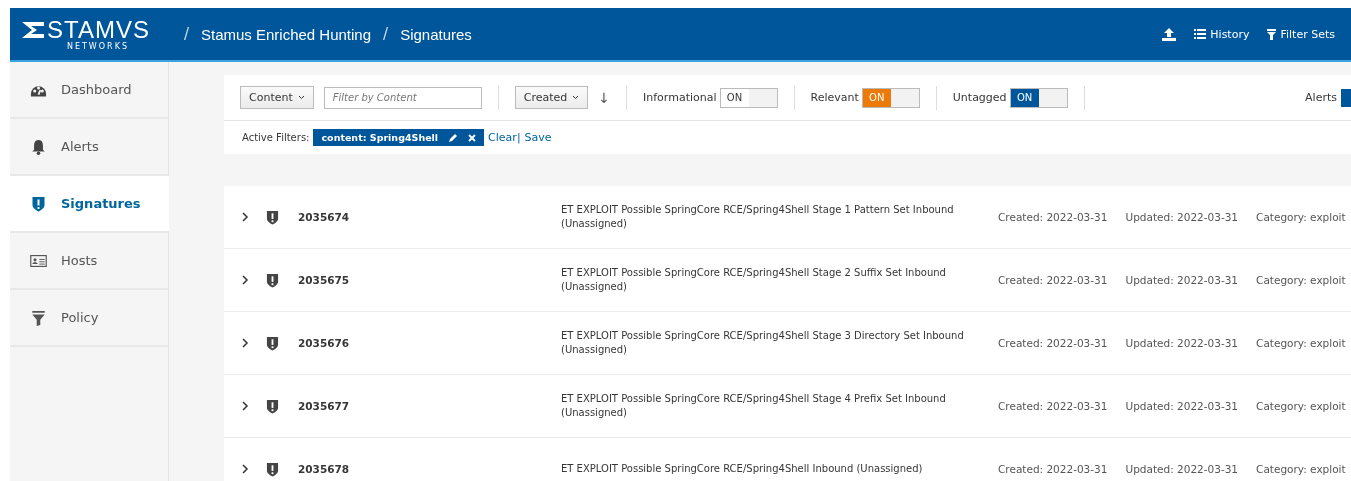 This screenshot has width=1351, height=481. I want to click on signature-row: 2035677 ET EXPLOIT Possible SpringCore RCE/Spring4Shell Stage 4 Prefix Set Inbound (Unassigned) Created: 2022-03-31 Updated: 2022-03-31 Category: exploit, so click(787, 406).